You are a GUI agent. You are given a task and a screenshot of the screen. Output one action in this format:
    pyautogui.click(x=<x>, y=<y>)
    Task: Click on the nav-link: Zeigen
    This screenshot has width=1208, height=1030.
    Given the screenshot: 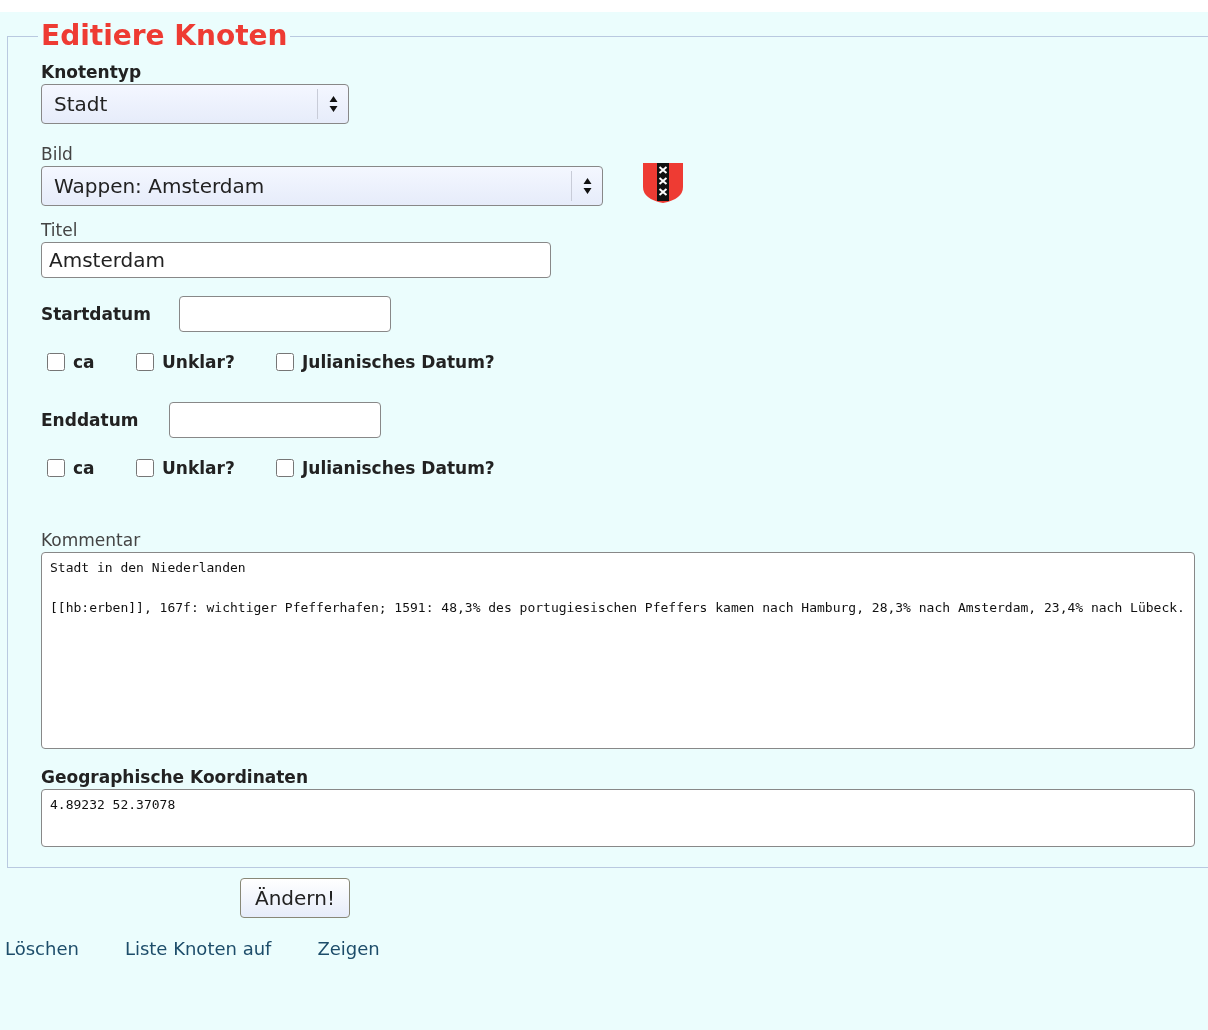 What is the action you would take?
    pyautogui.click(x=348, y=948)
    